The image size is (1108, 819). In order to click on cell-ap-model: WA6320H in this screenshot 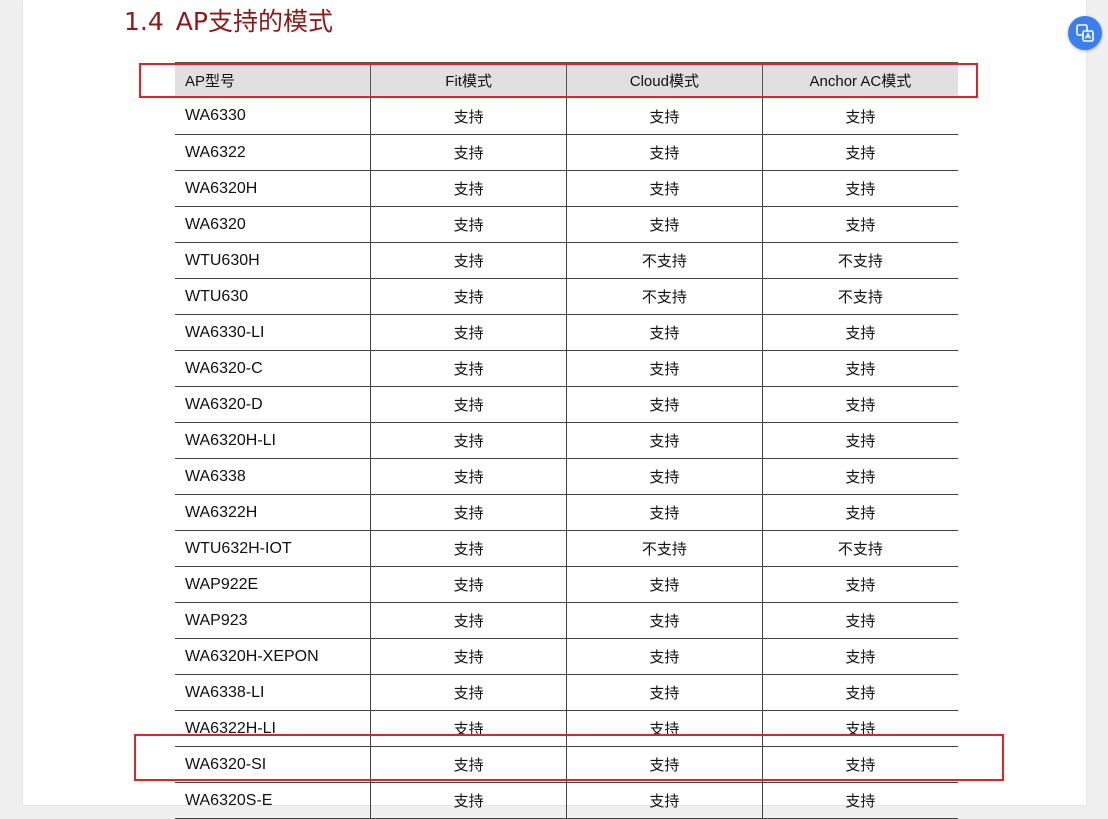, I will do `click(273, 188)`.